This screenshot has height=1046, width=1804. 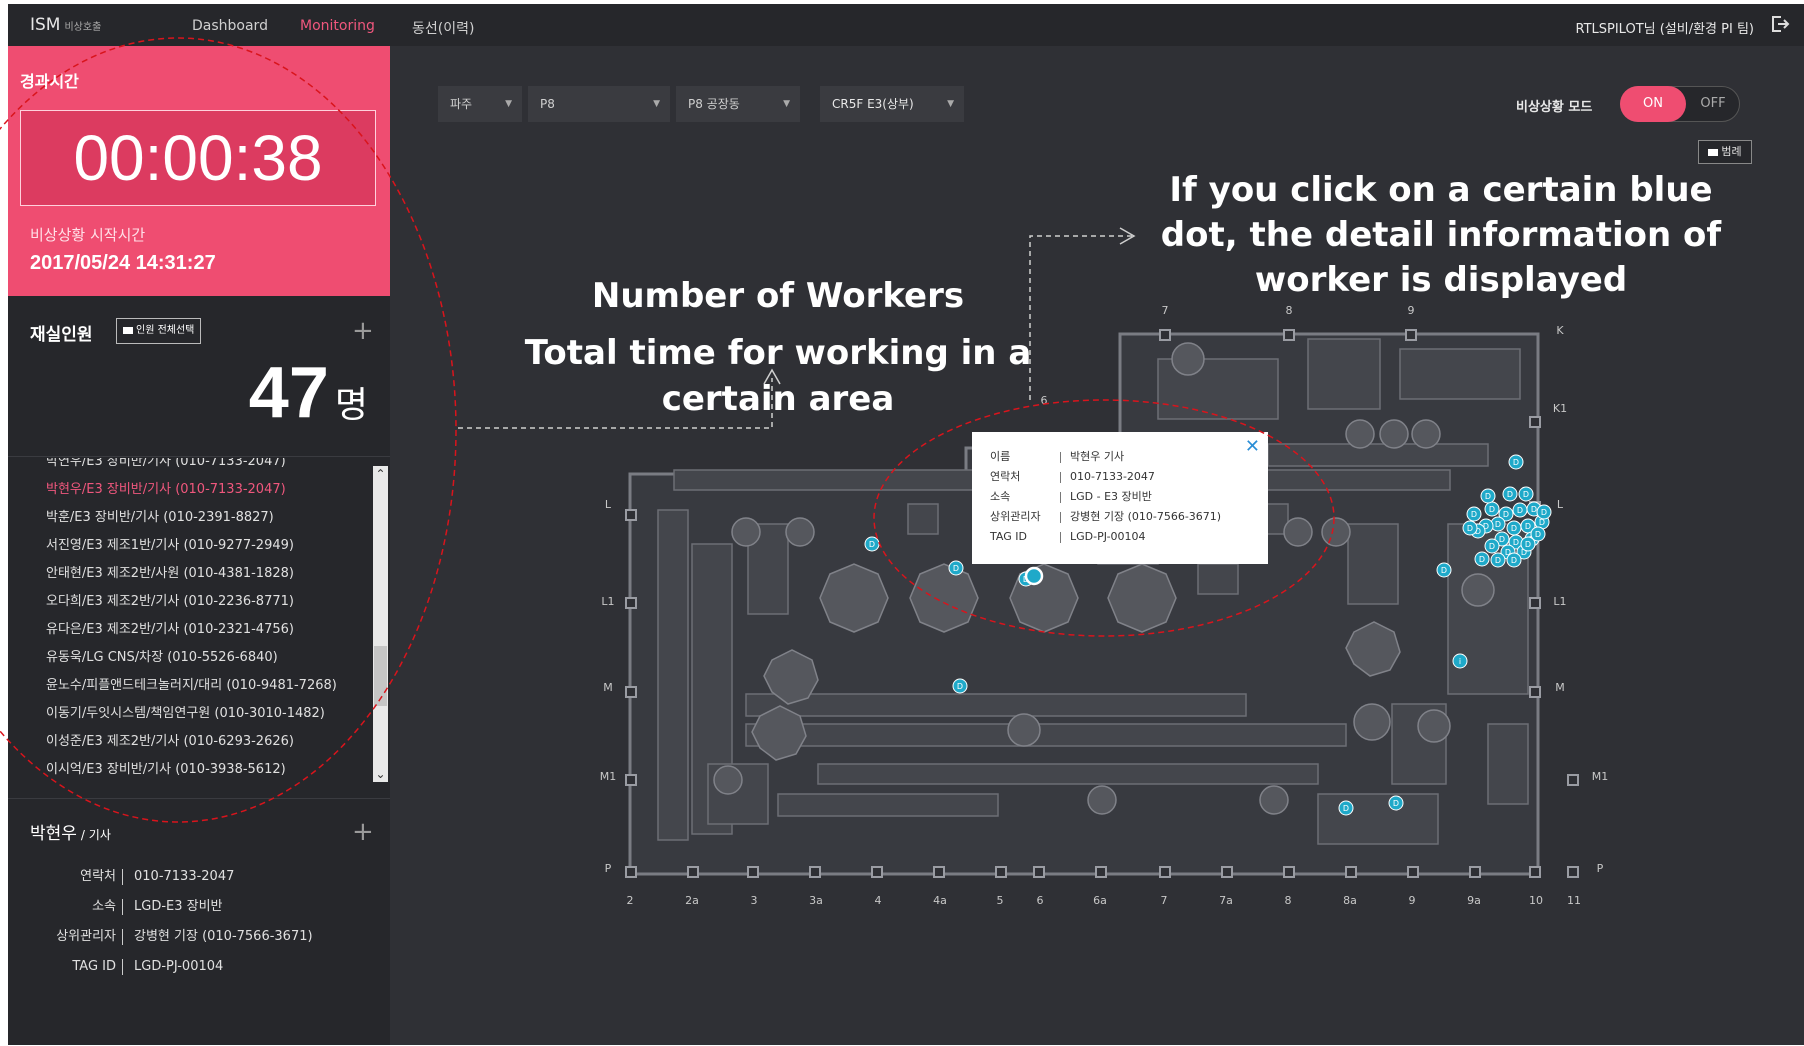 I want to click on worker-list-item: 유다은/E3 제조2반/기사 (010-2321-4756), so click(x=170, y=630).